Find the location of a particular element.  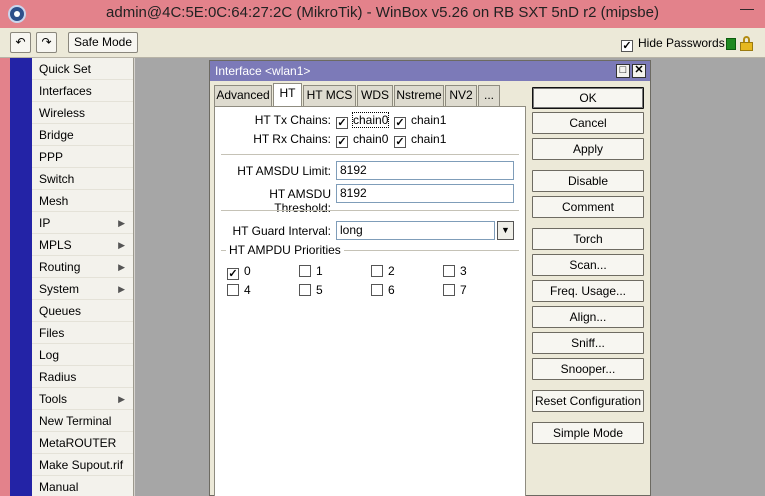

side-menu-item: Wireless is located at coordinates (82, 113).